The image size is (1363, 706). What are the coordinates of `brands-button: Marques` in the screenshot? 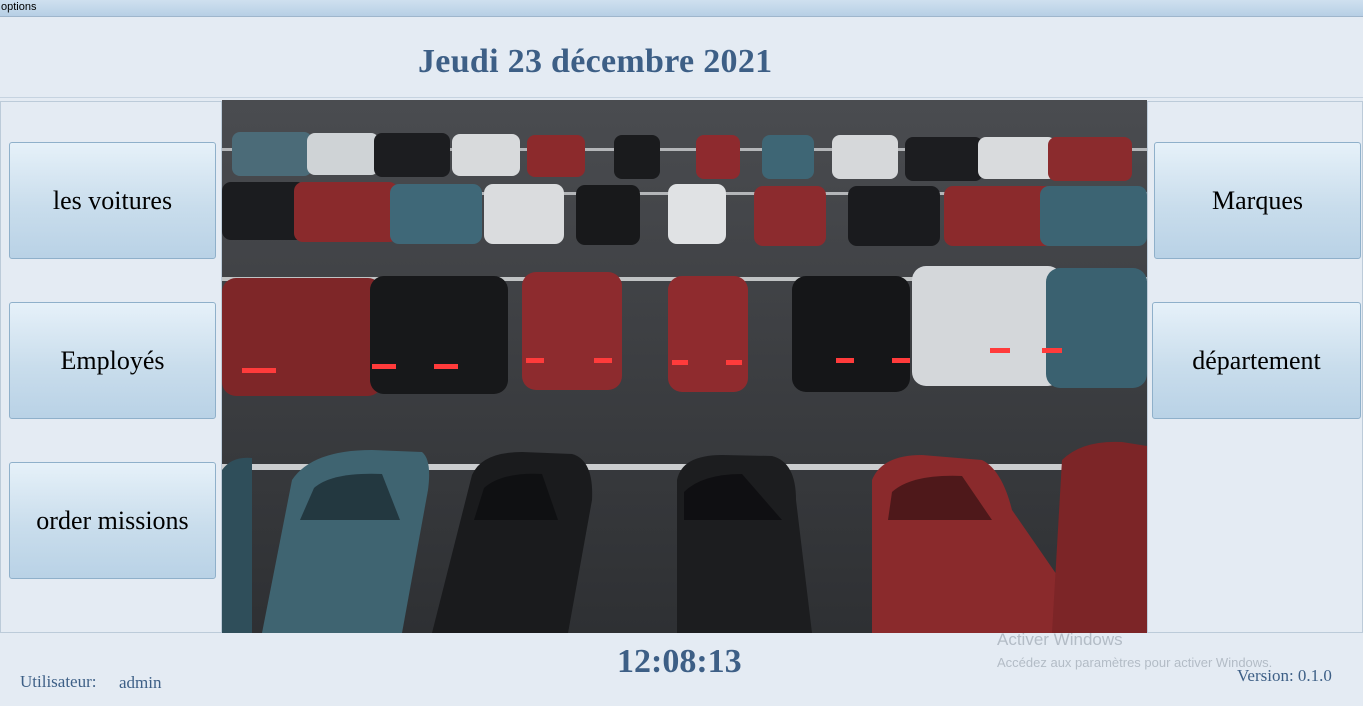 It's located at (1257, 200).